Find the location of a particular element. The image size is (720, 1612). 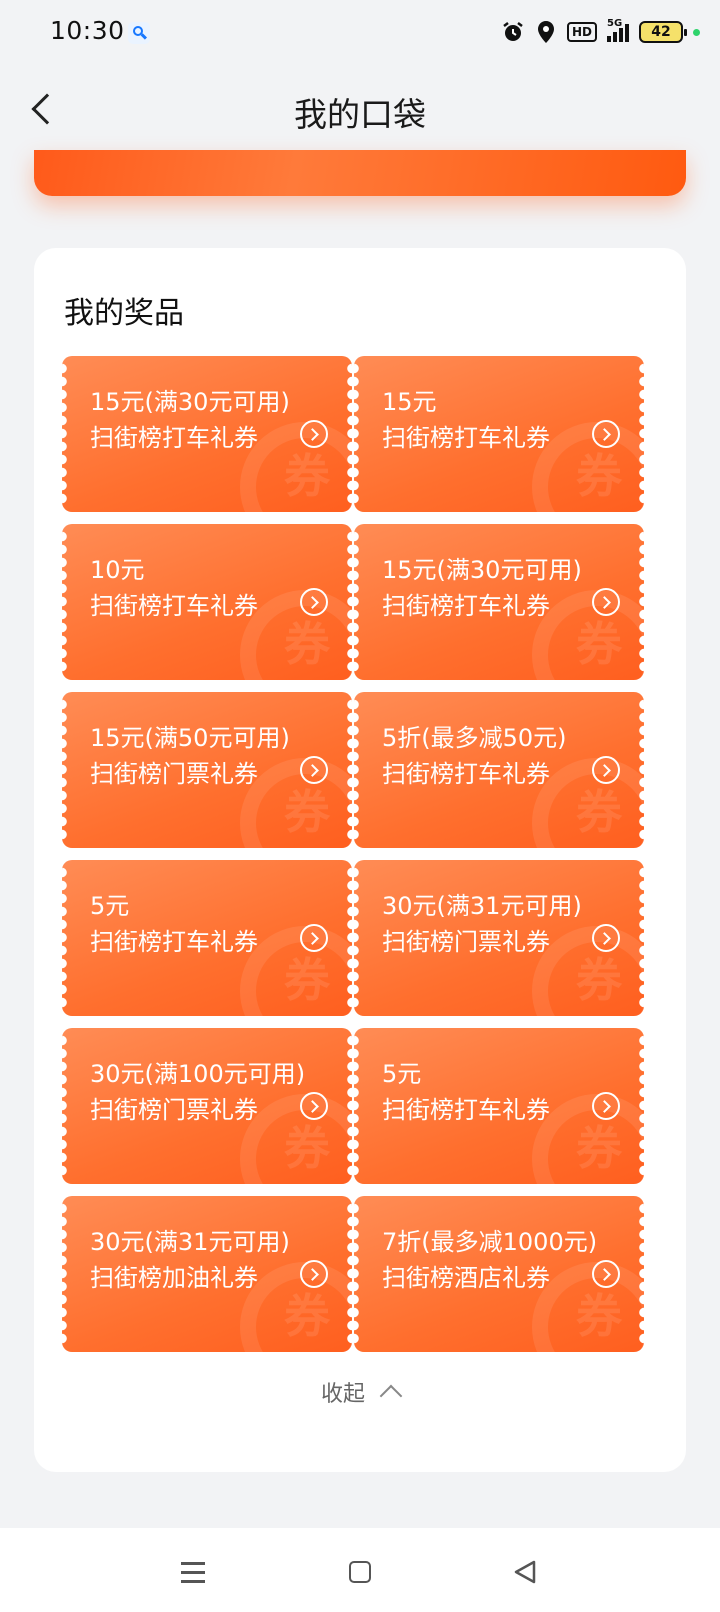

coupon-card: 券 30元(满31元可用) 扫街榜加油礼券 is located at coordinates (207, 1274).